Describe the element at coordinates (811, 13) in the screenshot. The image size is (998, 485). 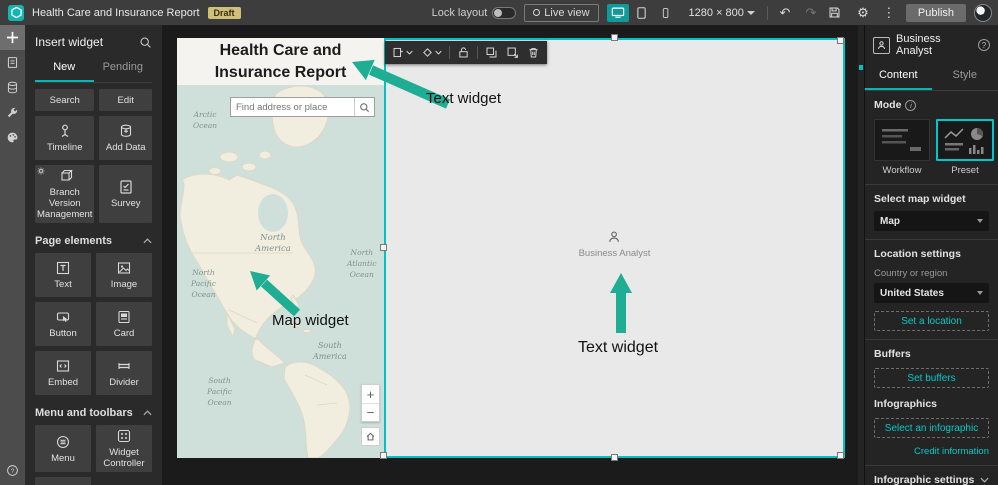
I see `redo-button: ↷` at that location.